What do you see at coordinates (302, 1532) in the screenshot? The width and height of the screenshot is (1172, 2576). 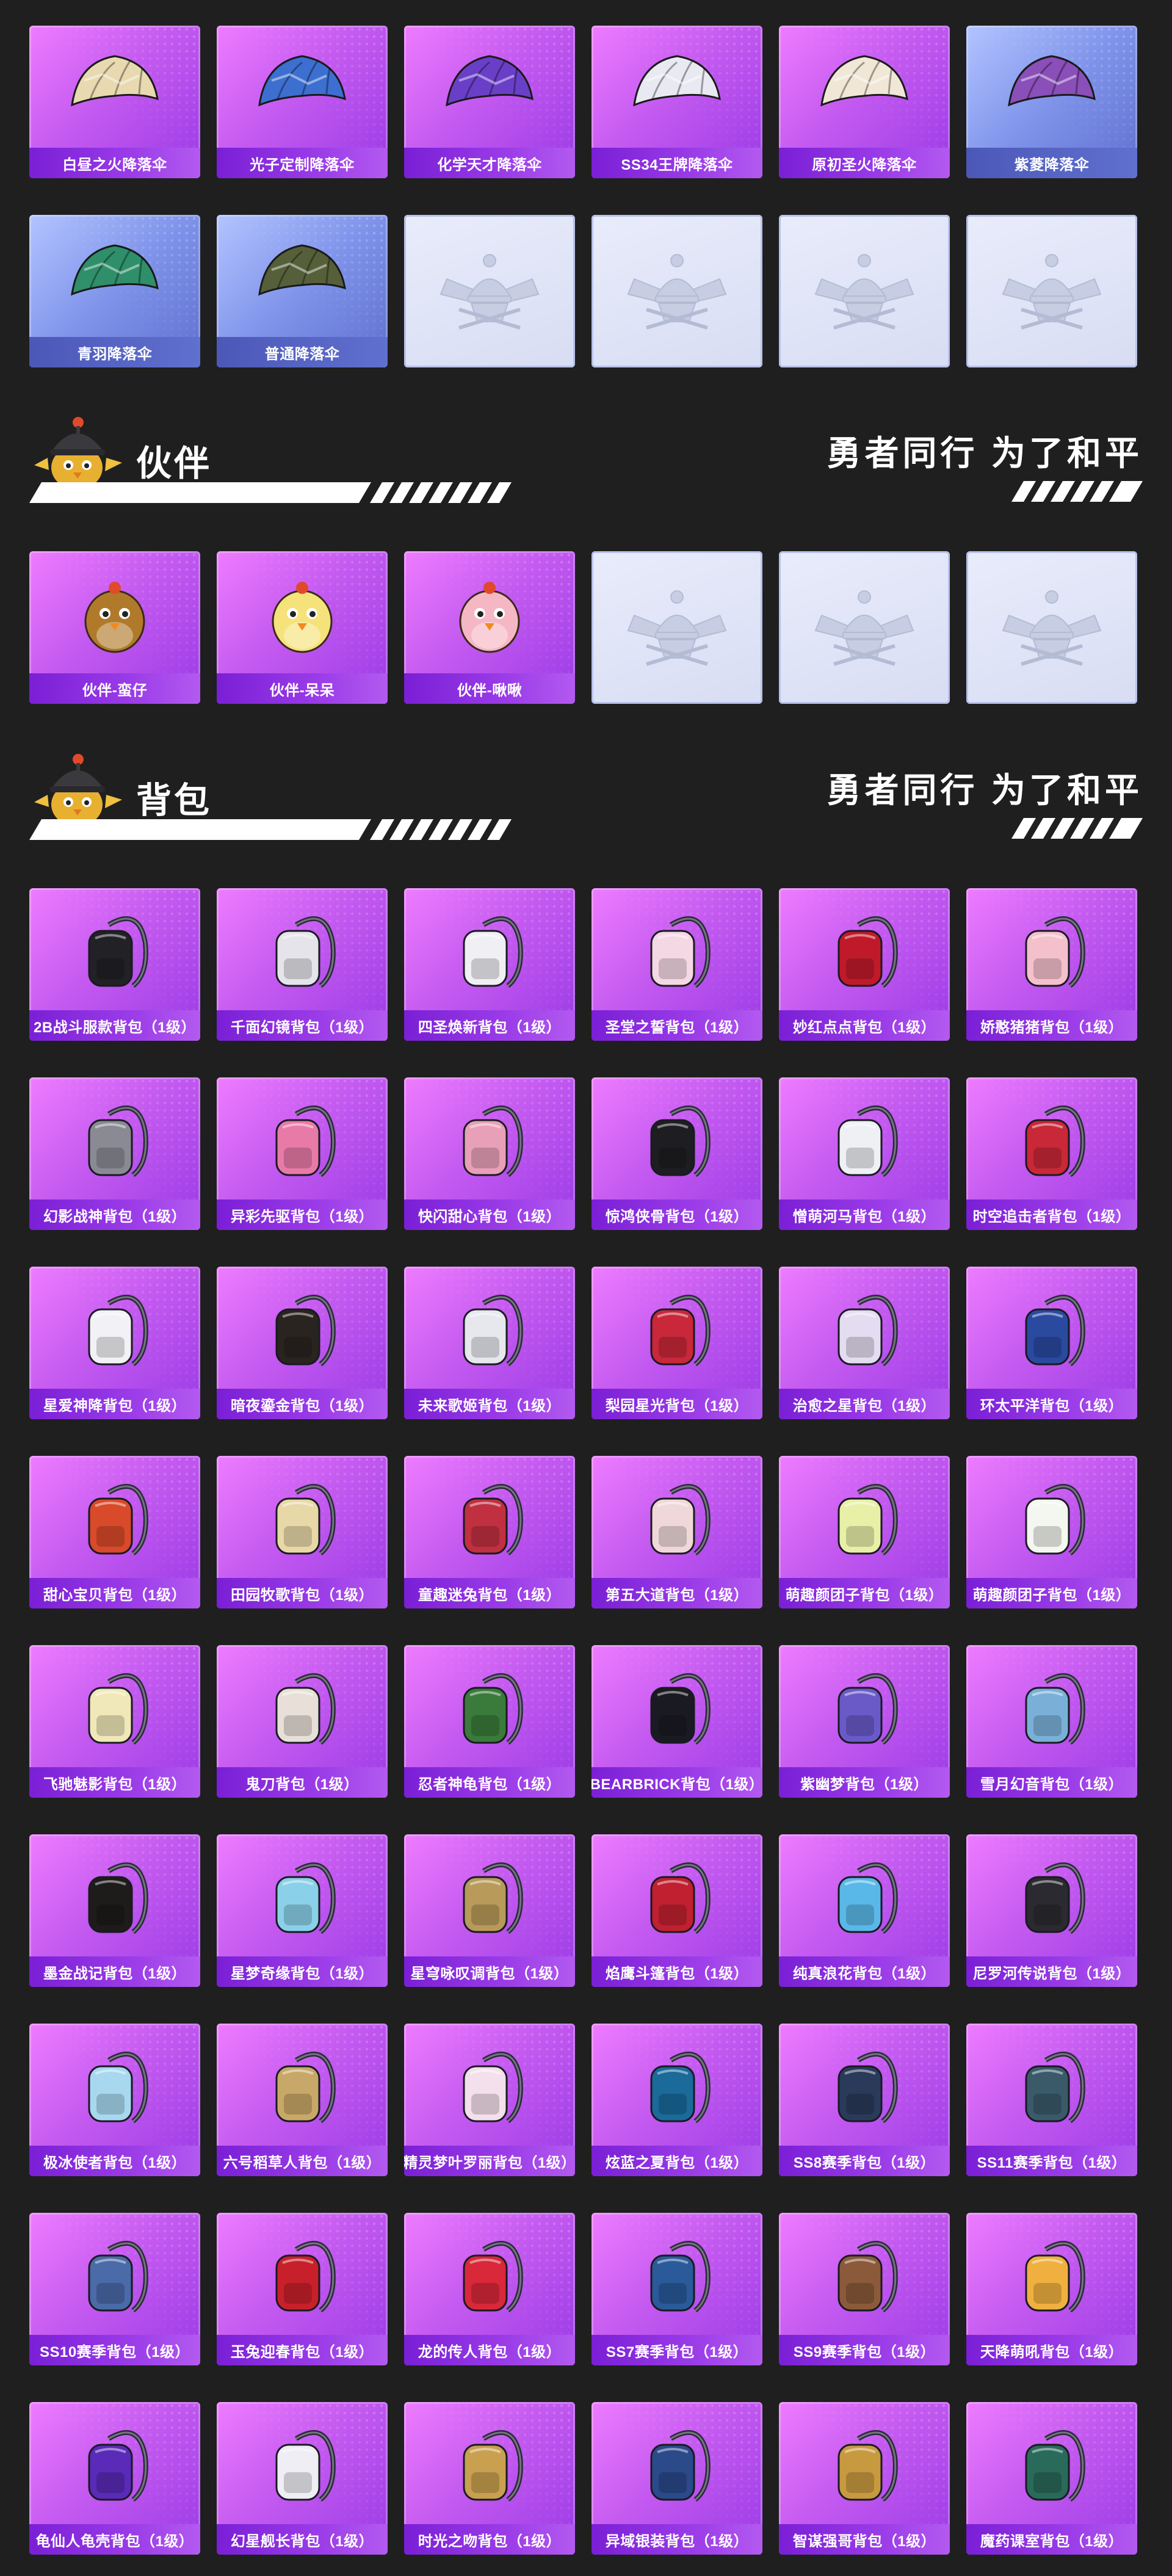 I see `backpack-card: 田园牧歌背包（1级）` at bounding box center [302, 1532].